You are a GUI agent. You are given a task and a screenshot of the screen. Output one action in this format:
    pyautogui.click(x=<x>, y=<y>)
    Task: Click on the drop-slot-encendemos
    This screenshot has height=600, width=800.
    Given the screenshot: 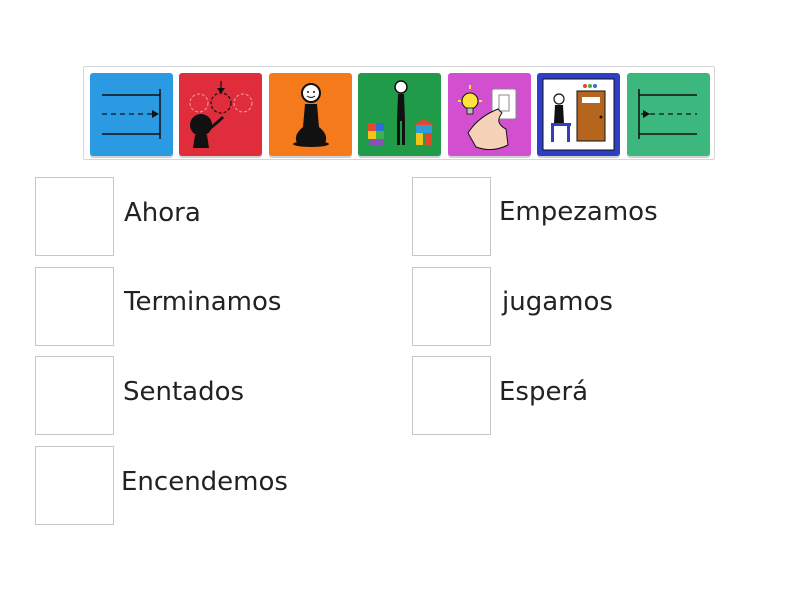 What is the action you would take?
    pyautogui.click(x=74, y=485)
    